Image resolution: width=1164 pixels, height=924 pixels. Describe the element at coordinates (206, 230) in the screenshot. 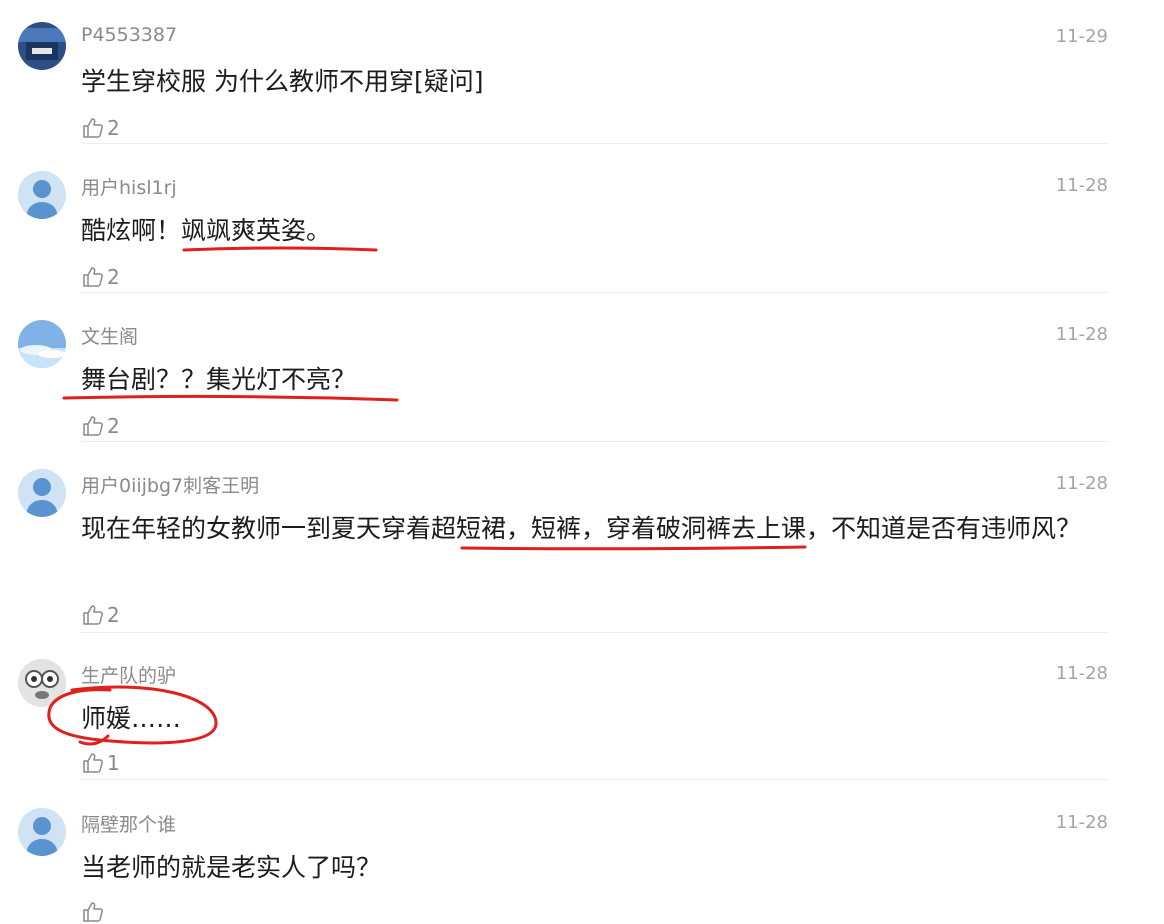

I see `comment-text: 酷炫啊！飒飒爽英姿。` at that location.